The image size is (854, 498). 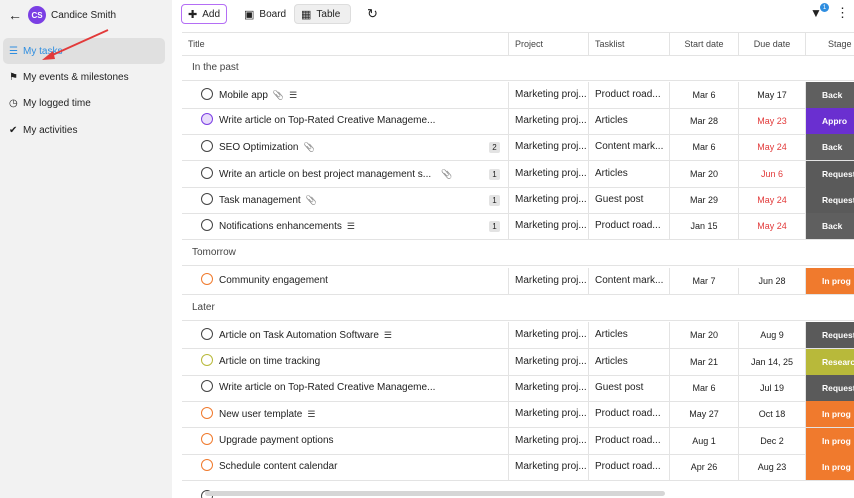 I want to click on cell-due-date: May 23, so click(x=772, y=121).